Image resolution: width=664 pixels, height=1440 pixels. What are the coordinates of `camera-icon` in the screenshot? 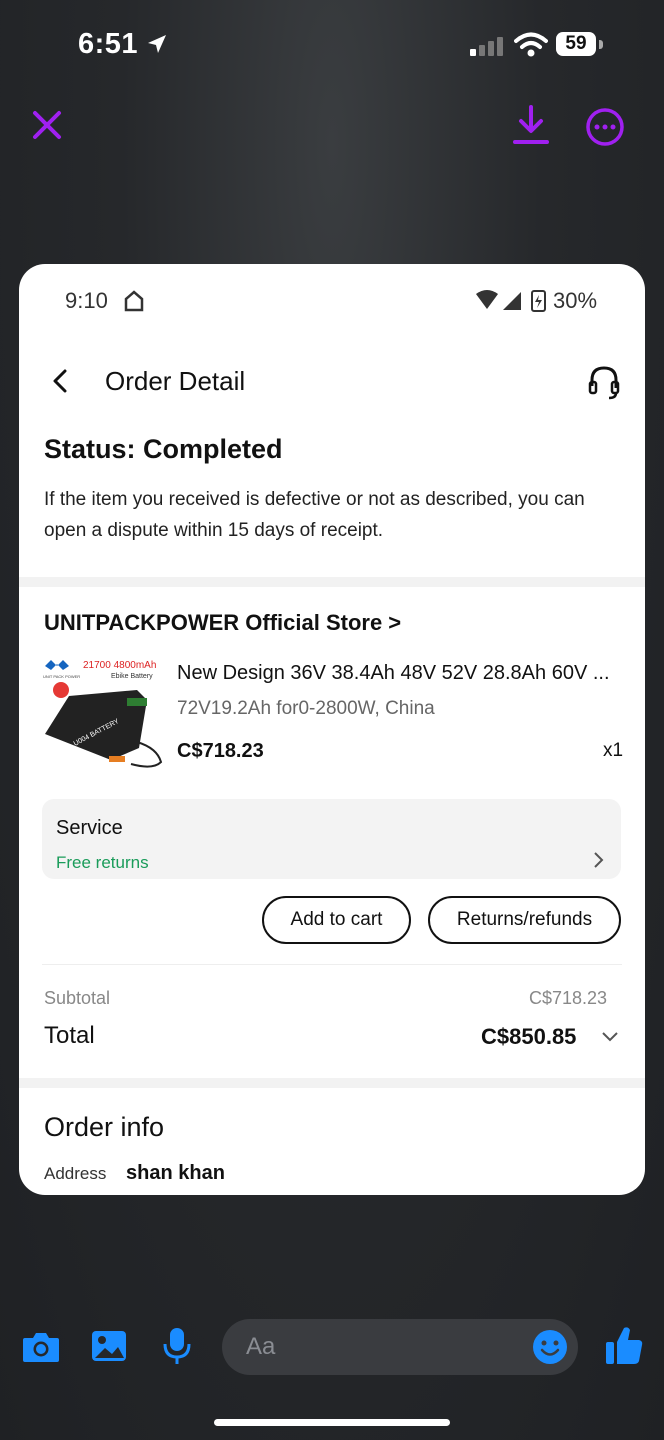 It's located at (41, 1349).